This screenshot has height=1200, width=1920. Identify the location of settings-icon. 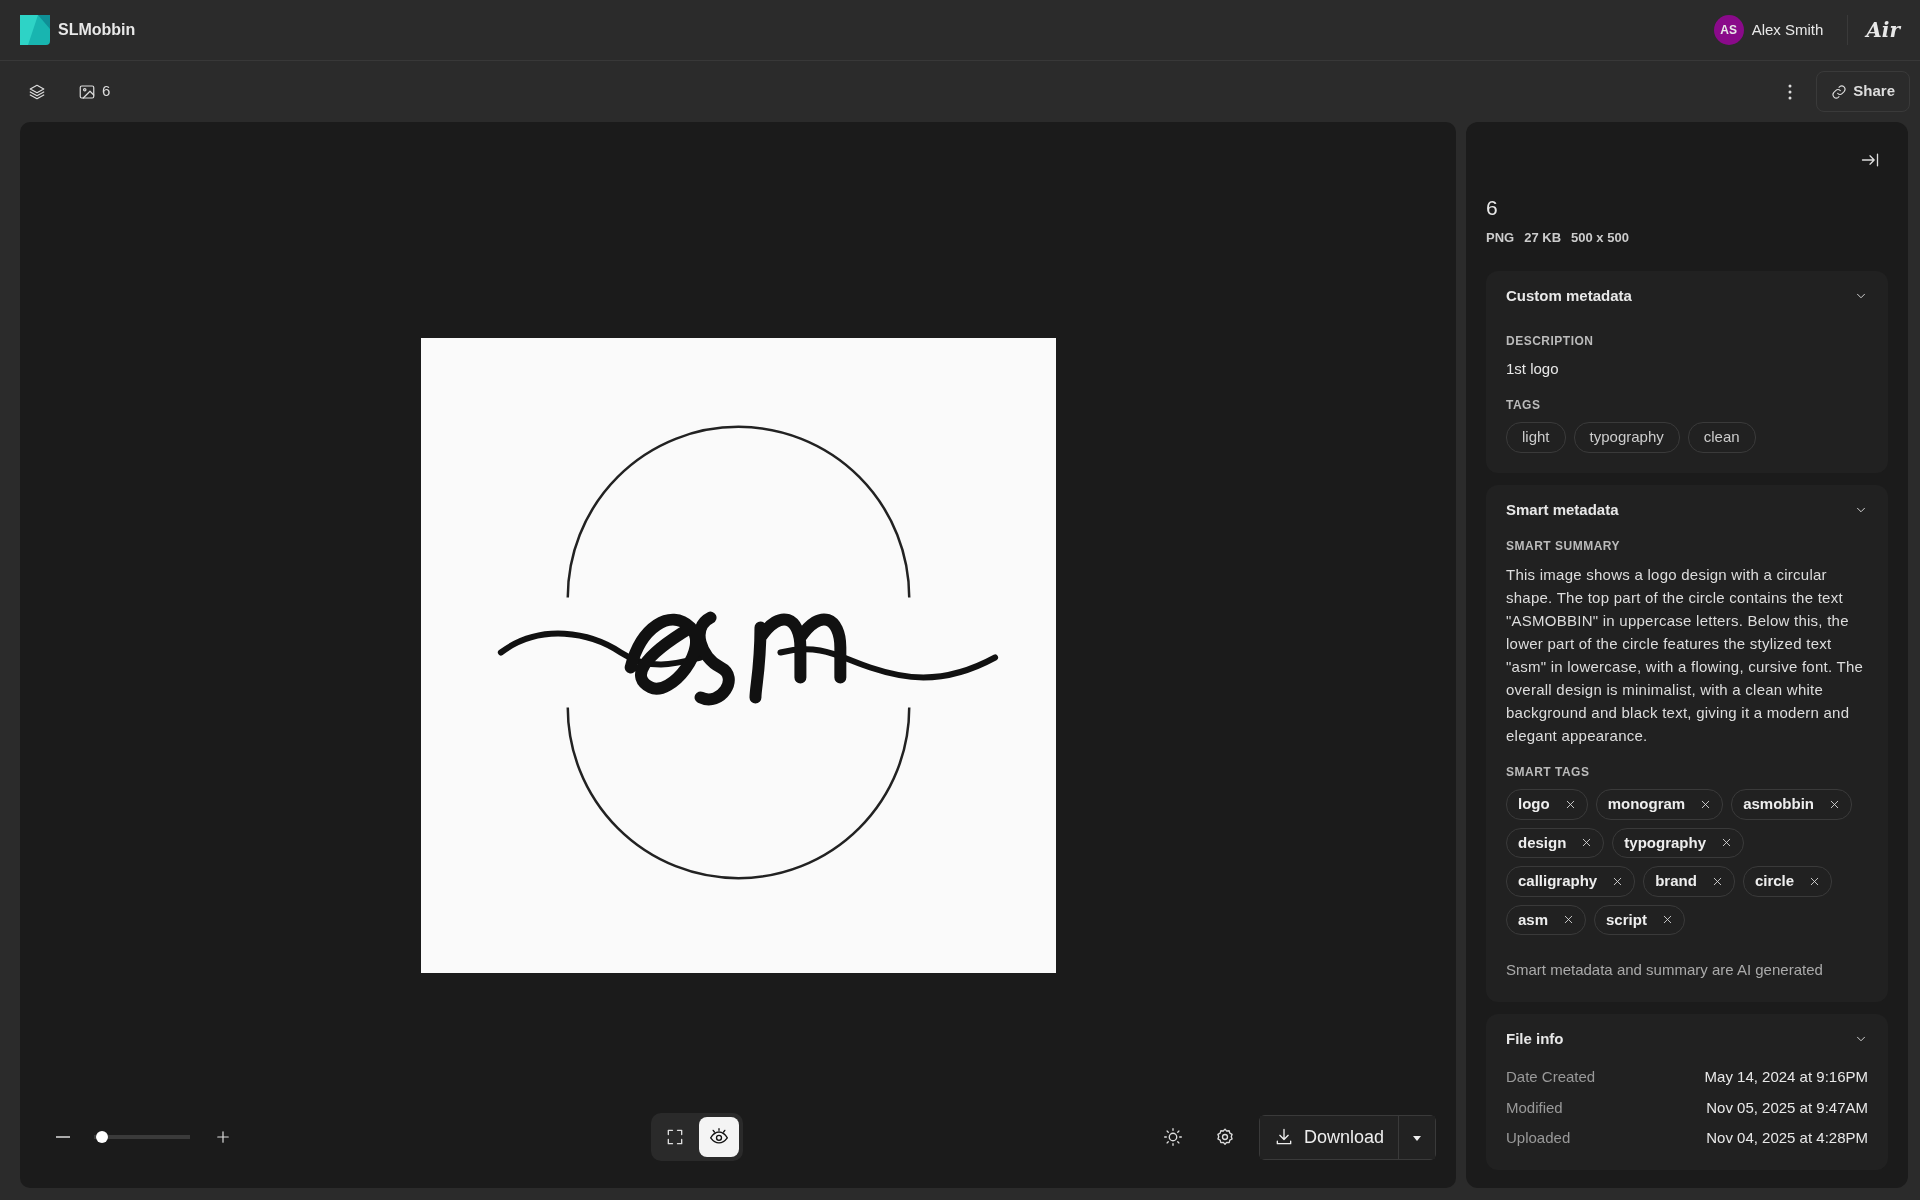
(1224, 1137).